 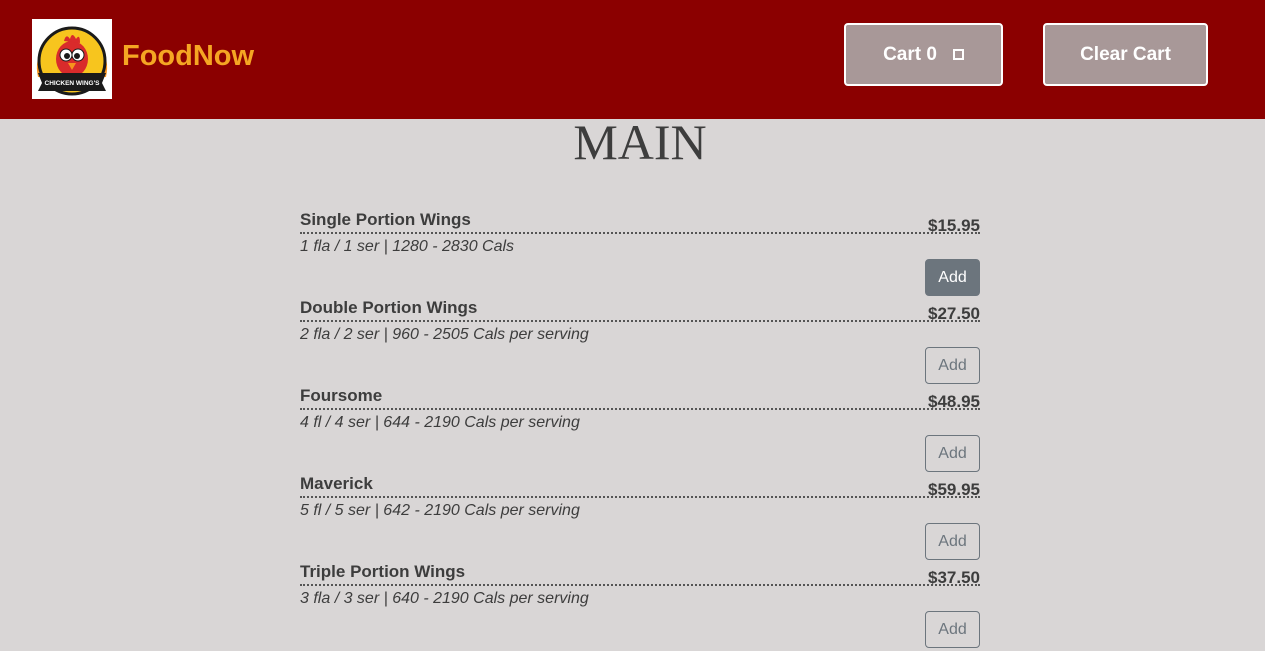 I want to click on item-price: $15.95, so click(x=954, y=225).